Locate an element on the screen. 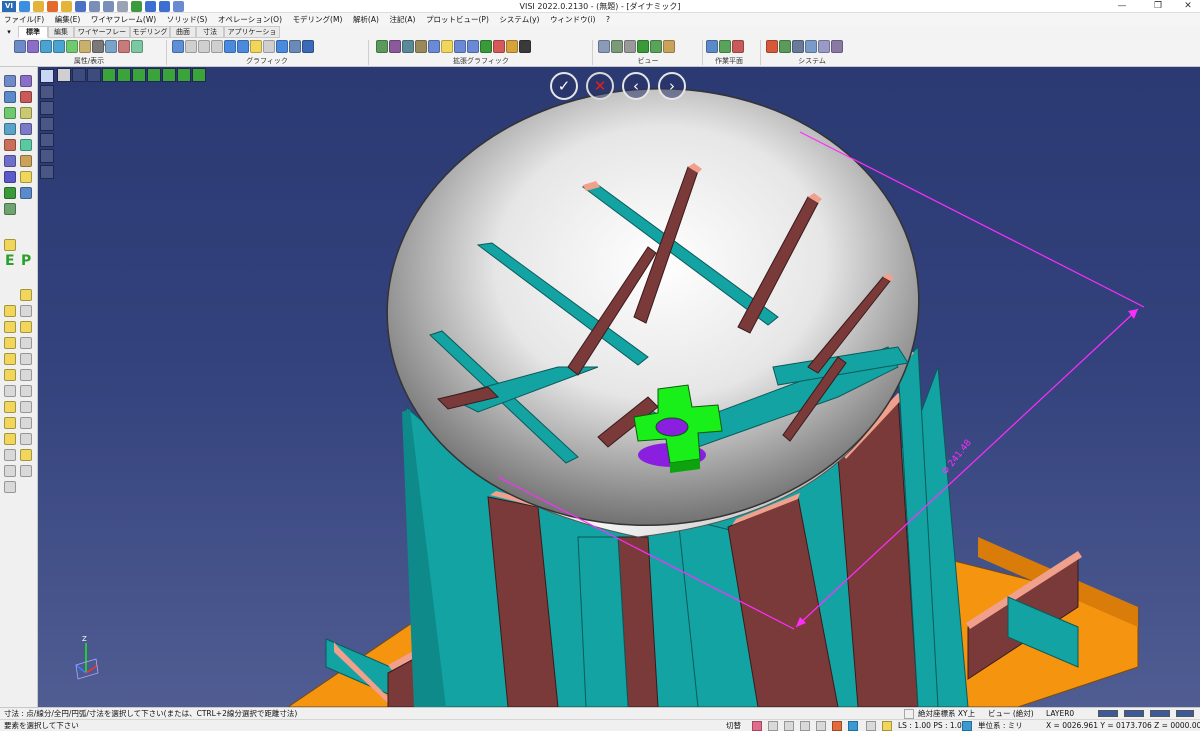 The width and height of the screenshot is (1200, 731). zoom-all-icon is located at coordinates (617, 46).